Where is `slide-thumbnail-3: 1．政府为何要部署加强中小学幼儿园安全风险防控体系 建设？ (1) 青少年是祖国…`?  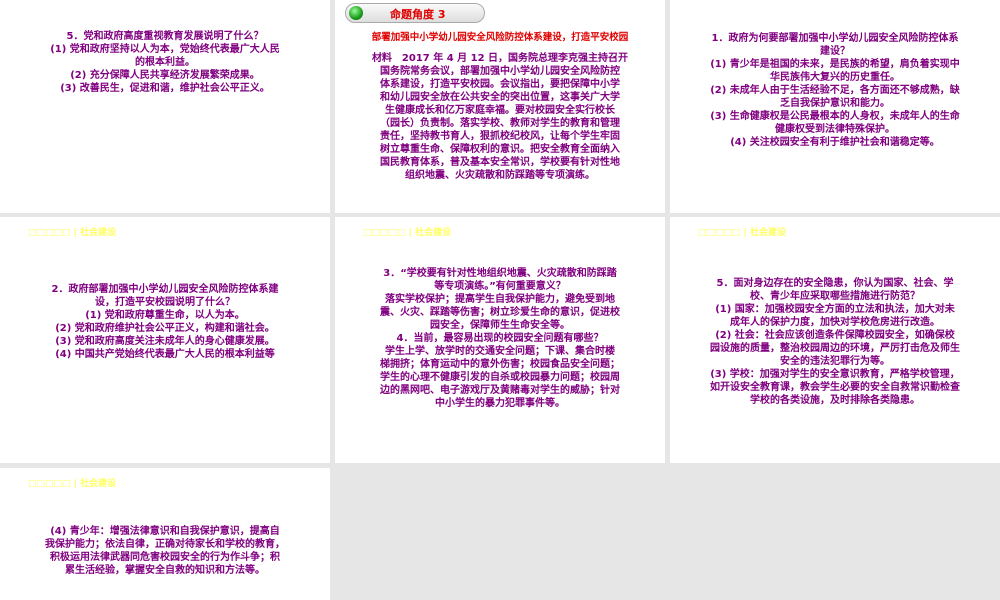
slide-thumbnail-3: 1．政府为何要部署加强中小学幼儿园安全风险防控体系 建设？ (1) 青少年是祖国… is located at coordinates (835, 106).